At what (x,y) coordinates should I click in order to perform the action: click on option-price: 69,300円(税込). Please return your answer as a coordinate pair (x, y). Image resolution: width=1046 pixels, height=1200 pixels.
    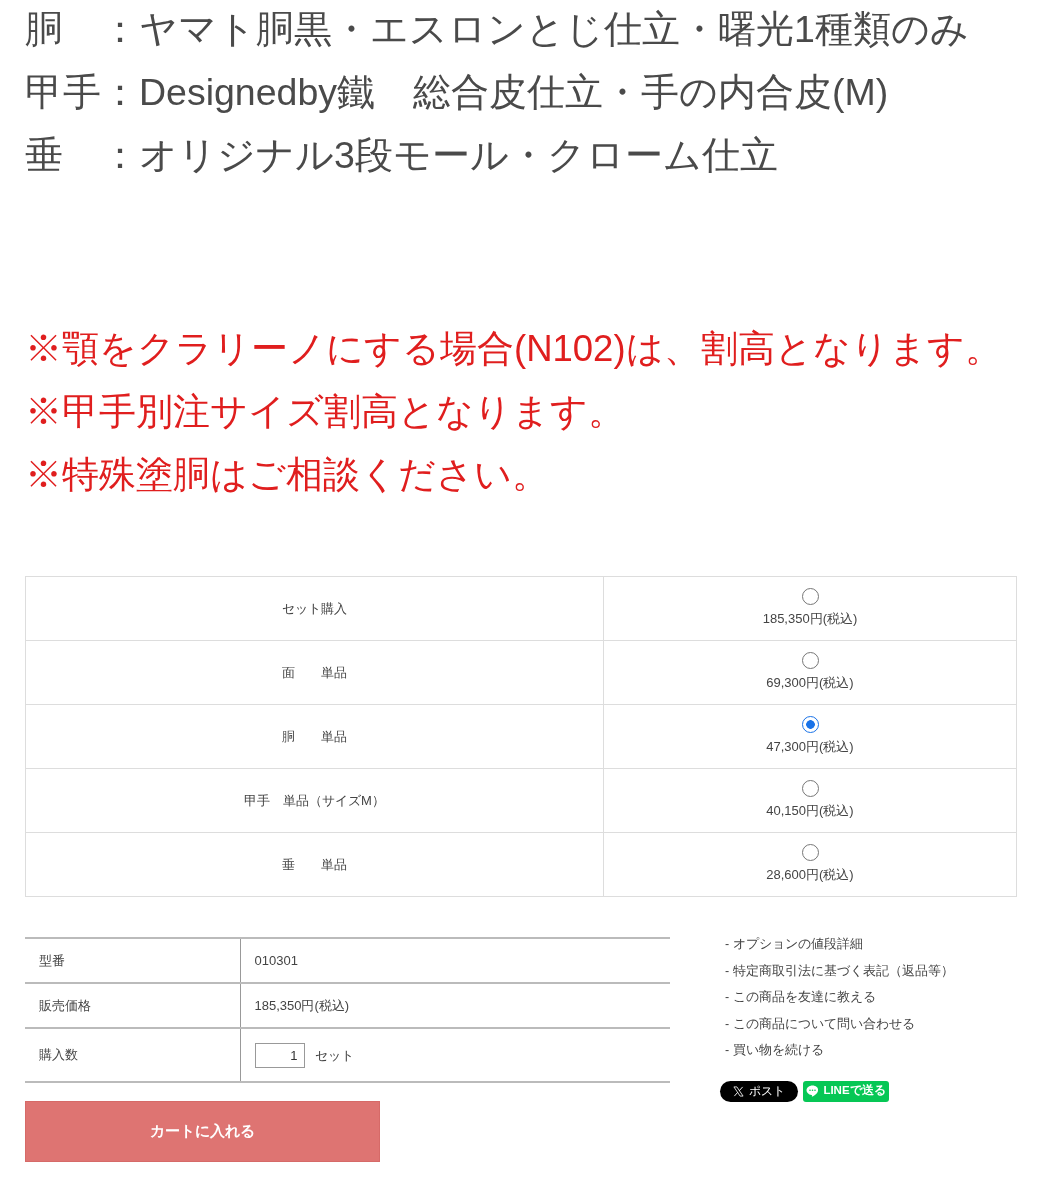
    Looking at the image, I should click on (810, 683).